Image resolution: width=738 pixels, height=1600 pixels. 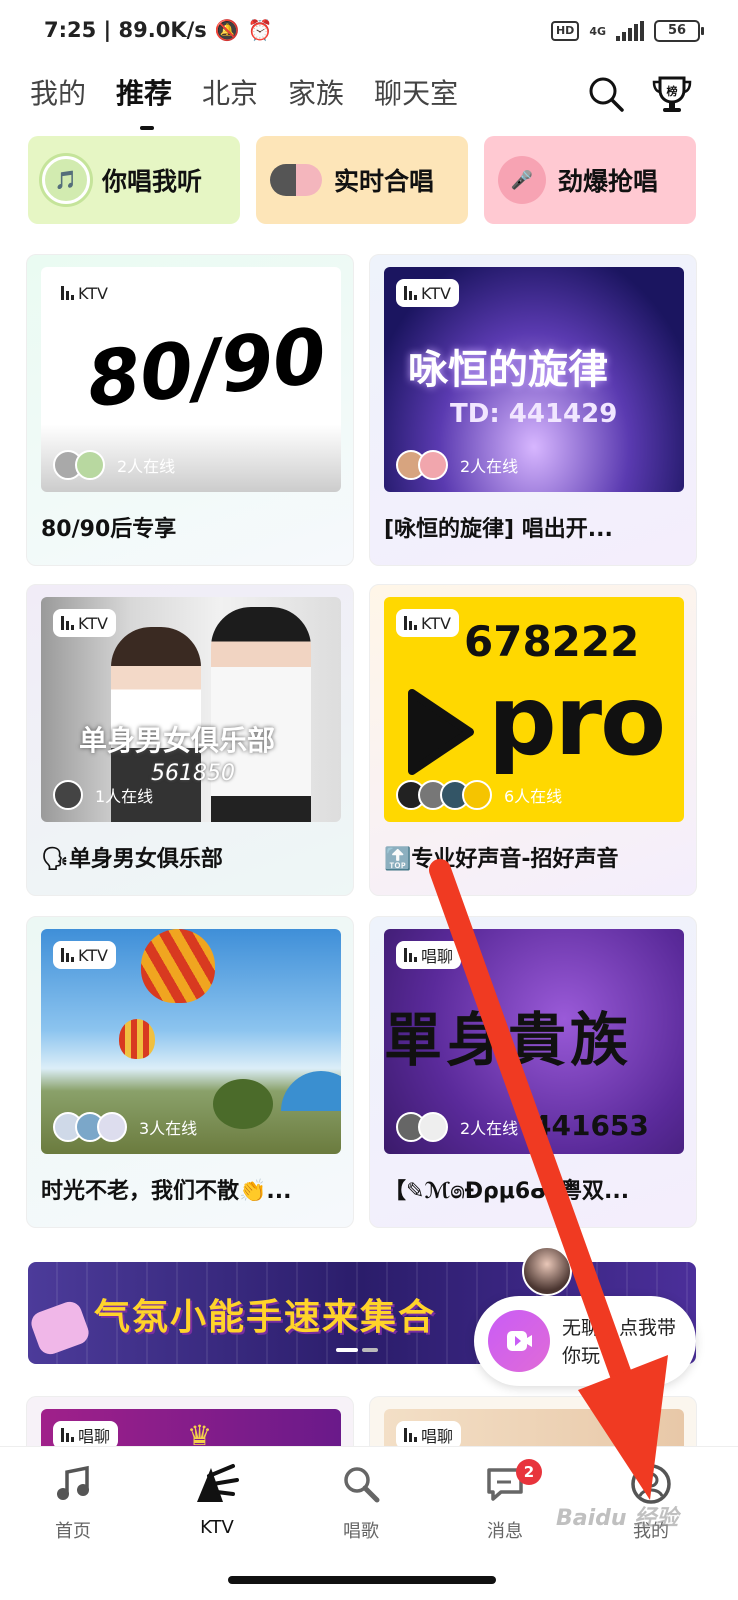 What do you see at coordinates (124, 796) in the screenshot?
I see `online-count: 1人在线` at bounding box center [124, 796].